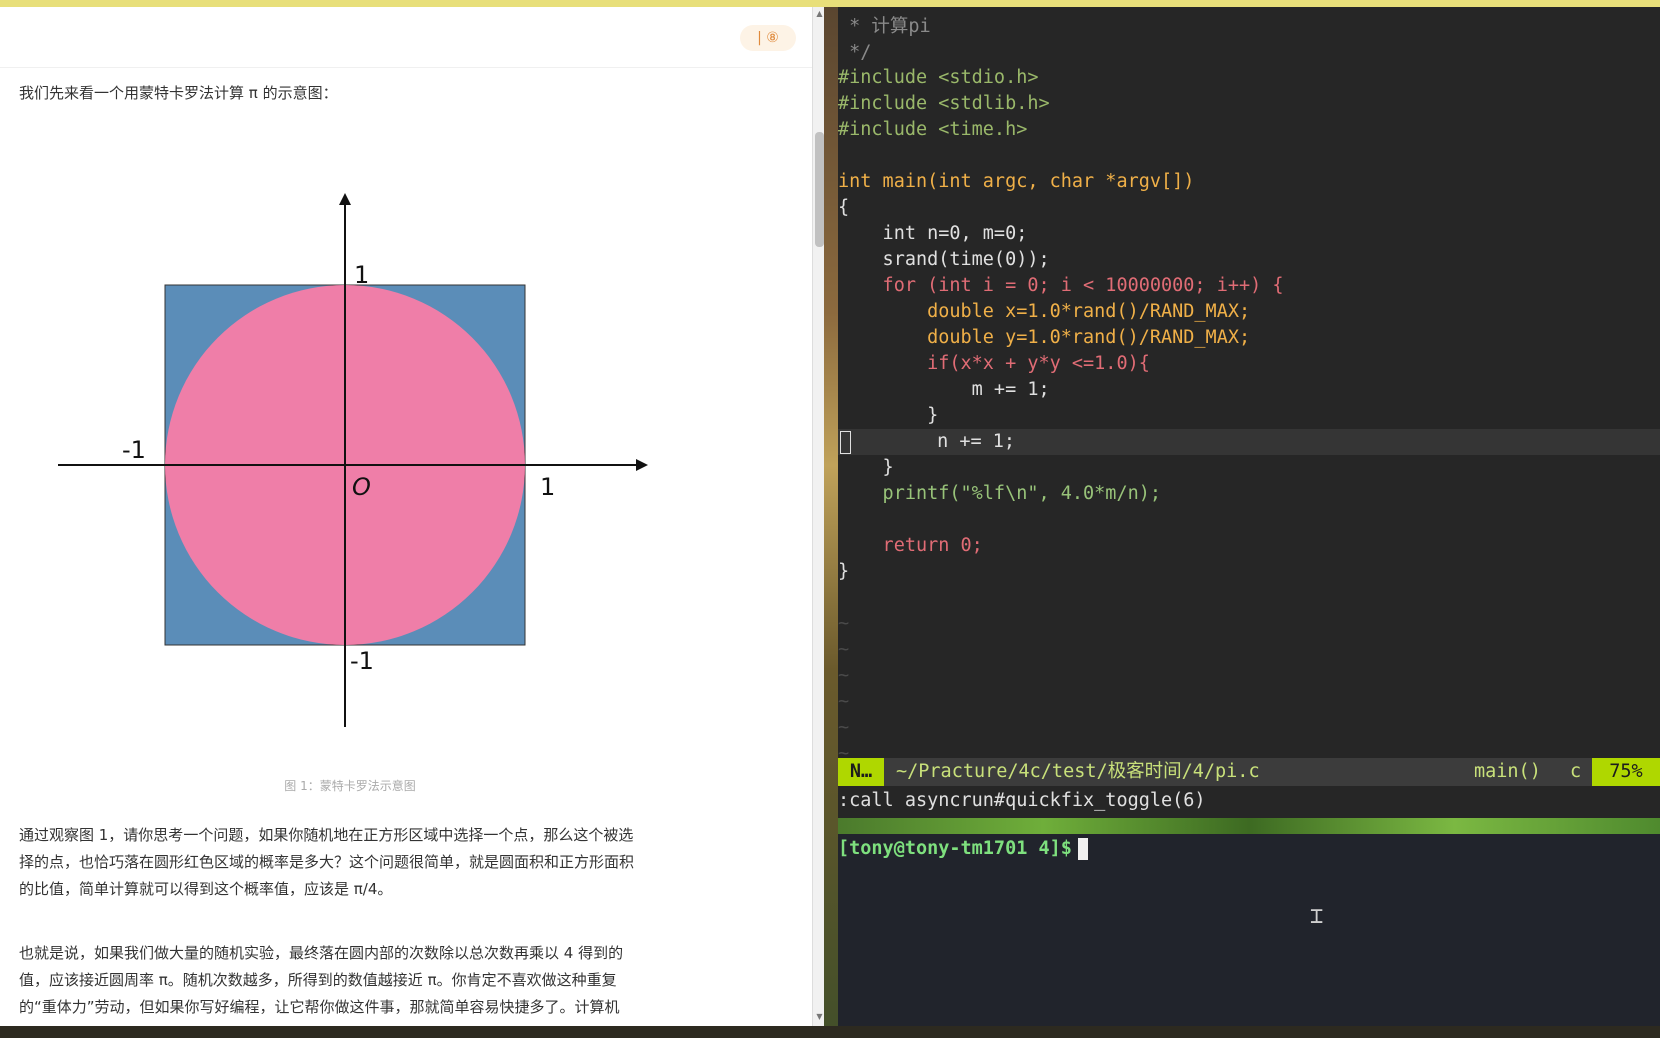  Describe the element at coordinates (994, 363) in the screenshot. I see `code-line: if(x*x + y*y <=1.0){` at that location.